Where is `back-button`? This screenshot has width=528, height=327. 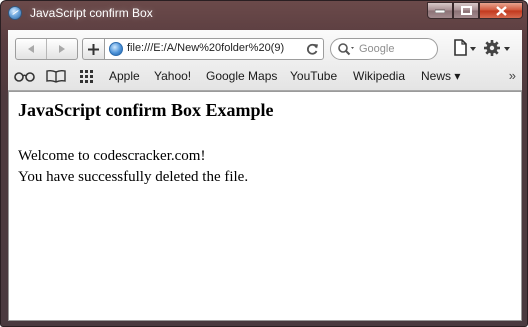
back-button is located at coordinates (31, 49).